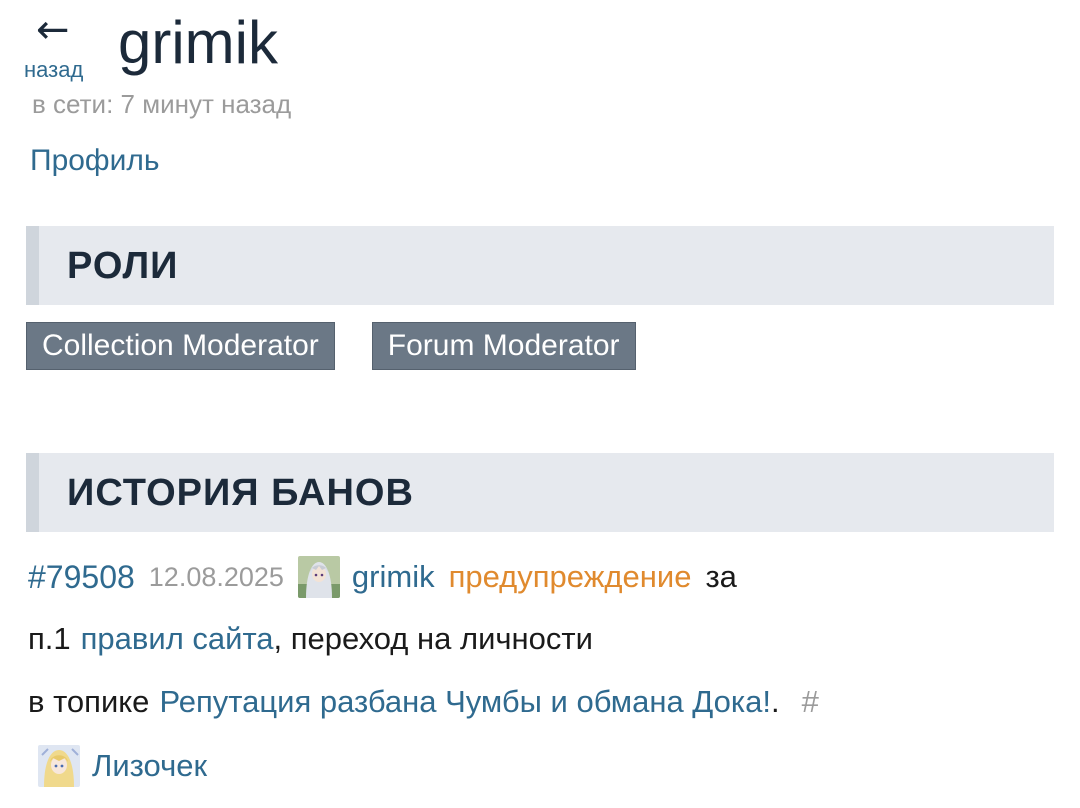 The height and width of the screenshot is (808, 1080). I want to click on topic-prefix: в топике, so click(89, 701).